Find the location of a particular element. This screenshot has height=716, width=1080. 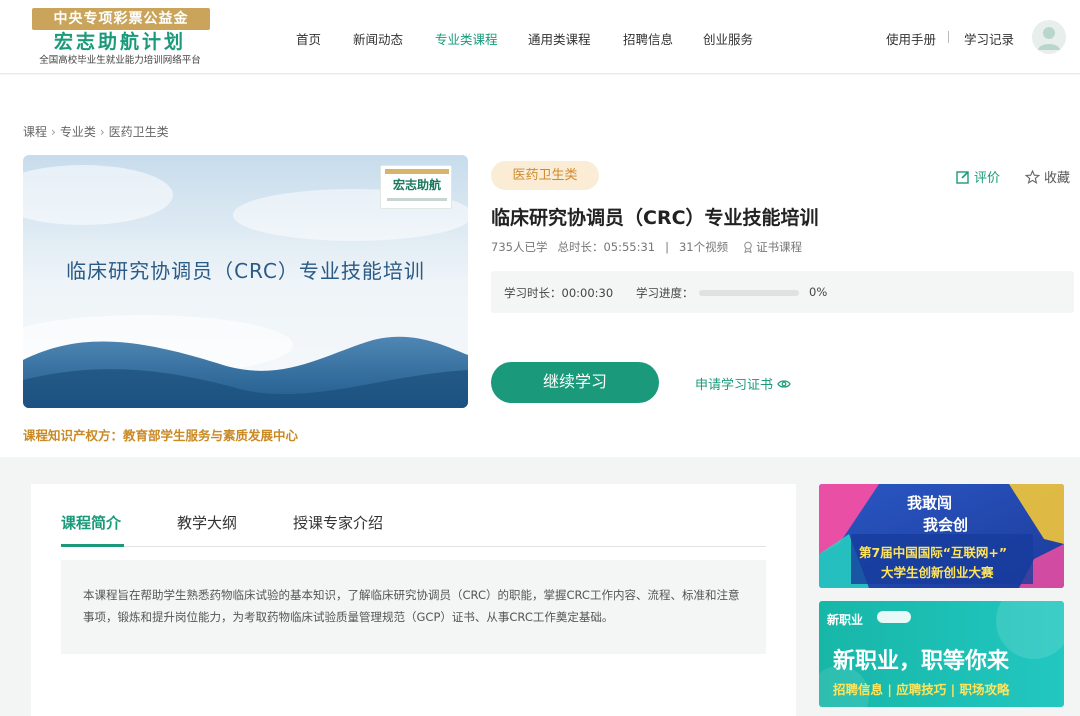

contest-title-2: 大学生创新创业大赛 is located at coordinates (937, 572).